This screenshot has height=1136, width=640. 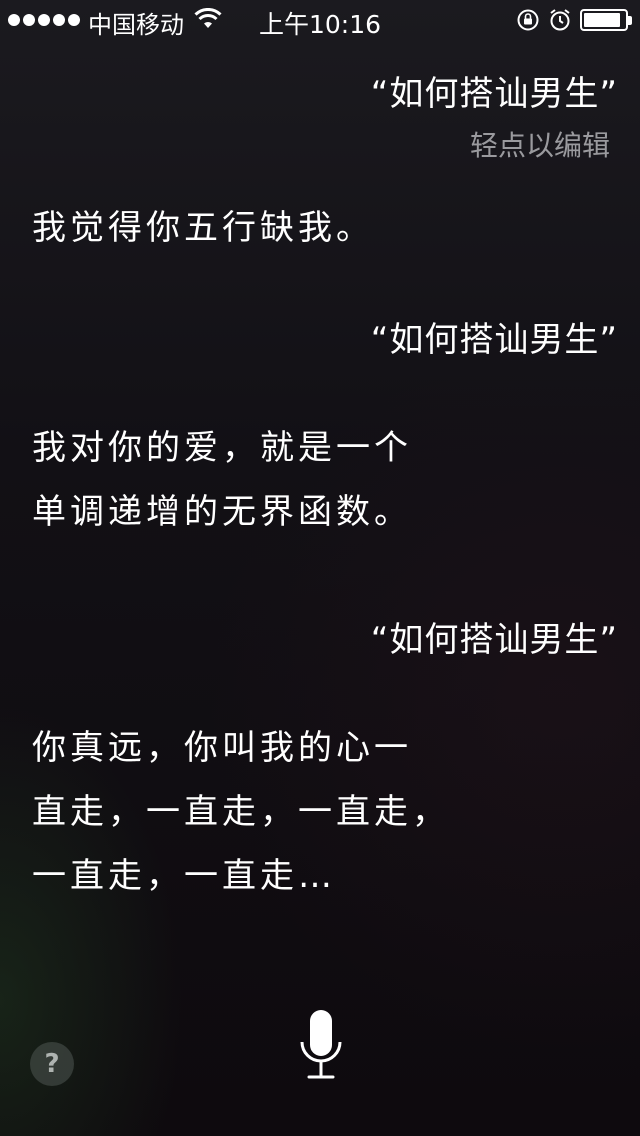 I want to click on user-query-1: “如何搭讪男生”, so click(x=494, y=90).